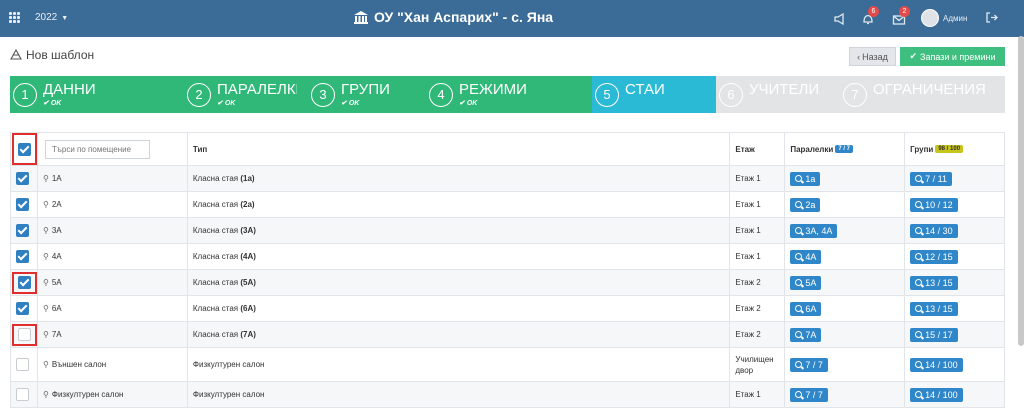  Describe the element at coordinates (840, 19) in the screenshot. I see `megaphone-icon` at that location.